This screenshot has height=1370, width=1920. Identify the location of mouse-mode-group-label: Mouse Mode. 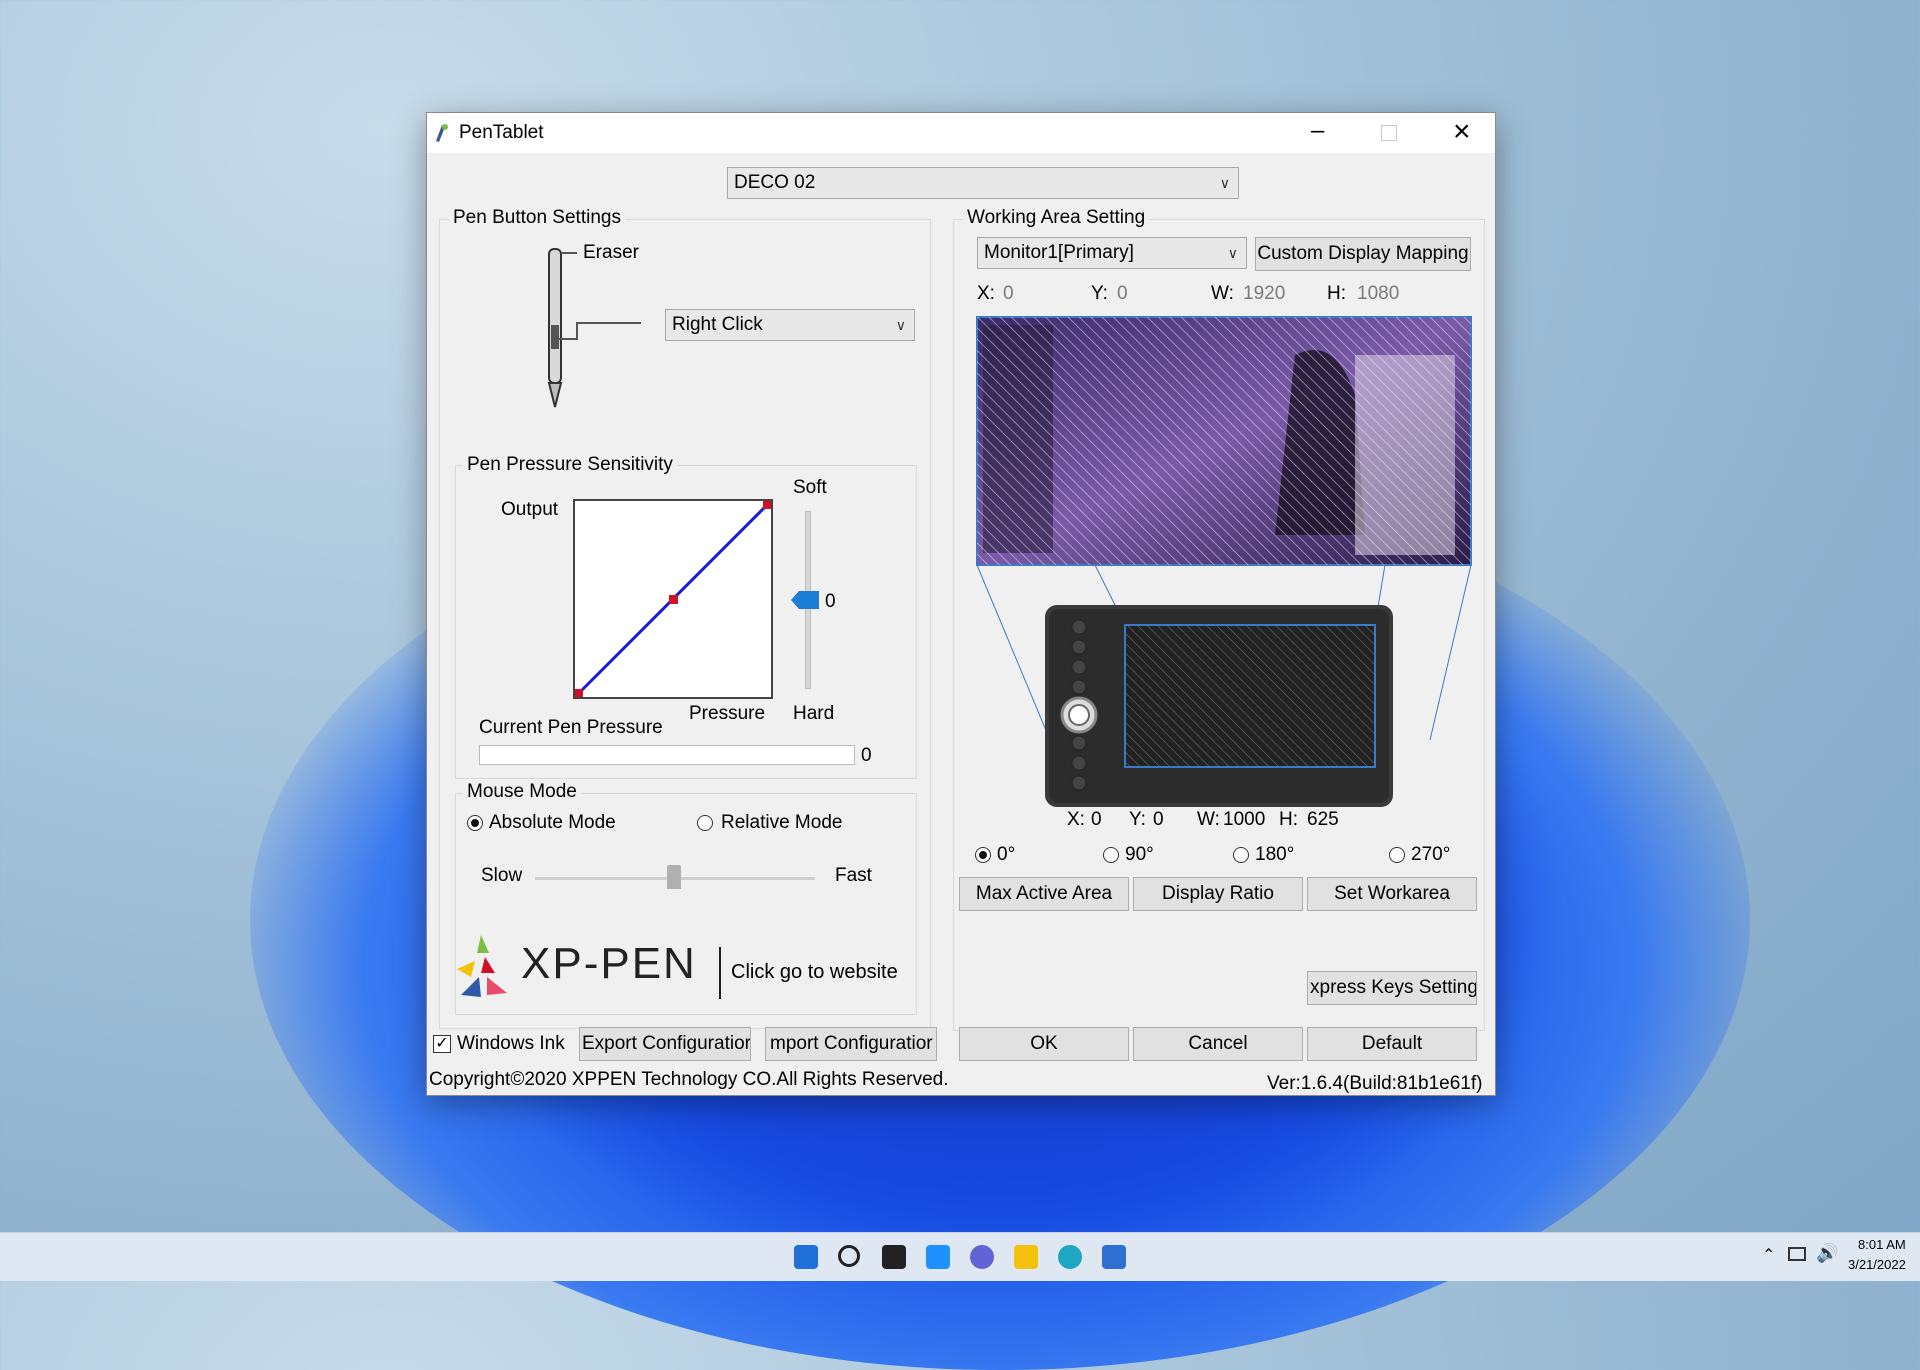
(522, 792).